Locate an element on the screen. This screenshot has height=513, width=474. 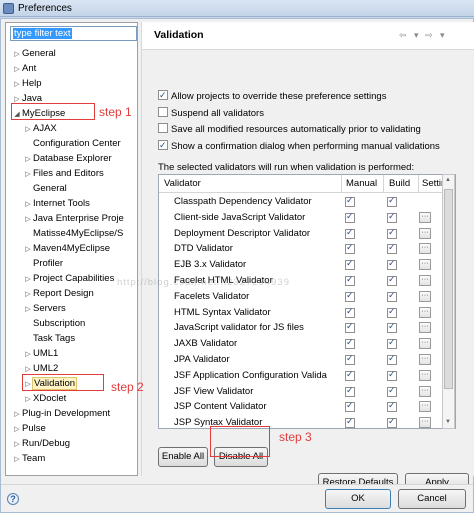
table-row: JSF View Validator ··· is located at coordinates (307, 392).